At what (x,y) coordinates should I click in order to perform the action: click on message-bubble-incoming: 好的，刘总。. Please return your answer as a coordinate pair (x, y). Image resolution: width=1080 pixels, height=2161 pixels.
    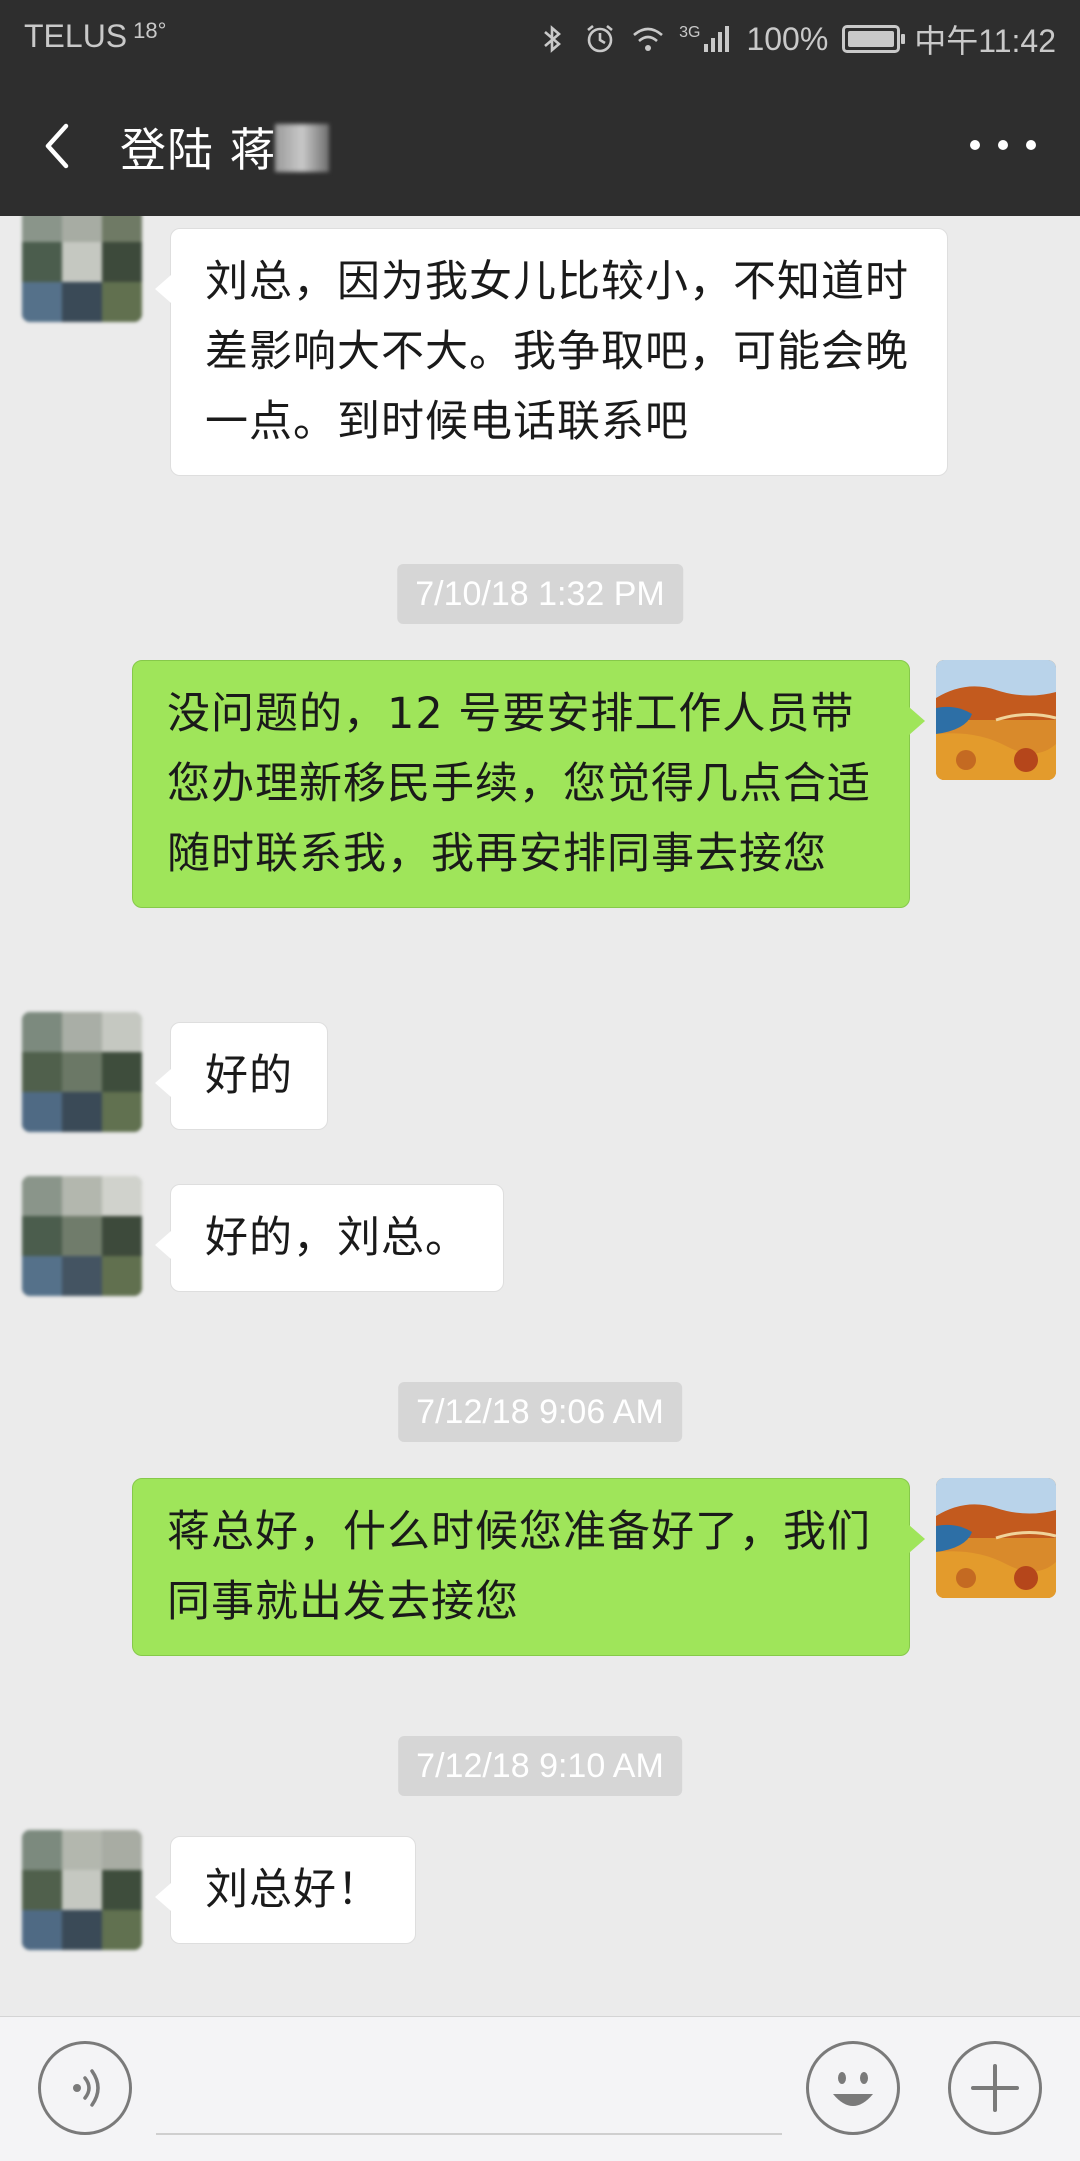
    Looking at the image, I should click on (329, 1238).